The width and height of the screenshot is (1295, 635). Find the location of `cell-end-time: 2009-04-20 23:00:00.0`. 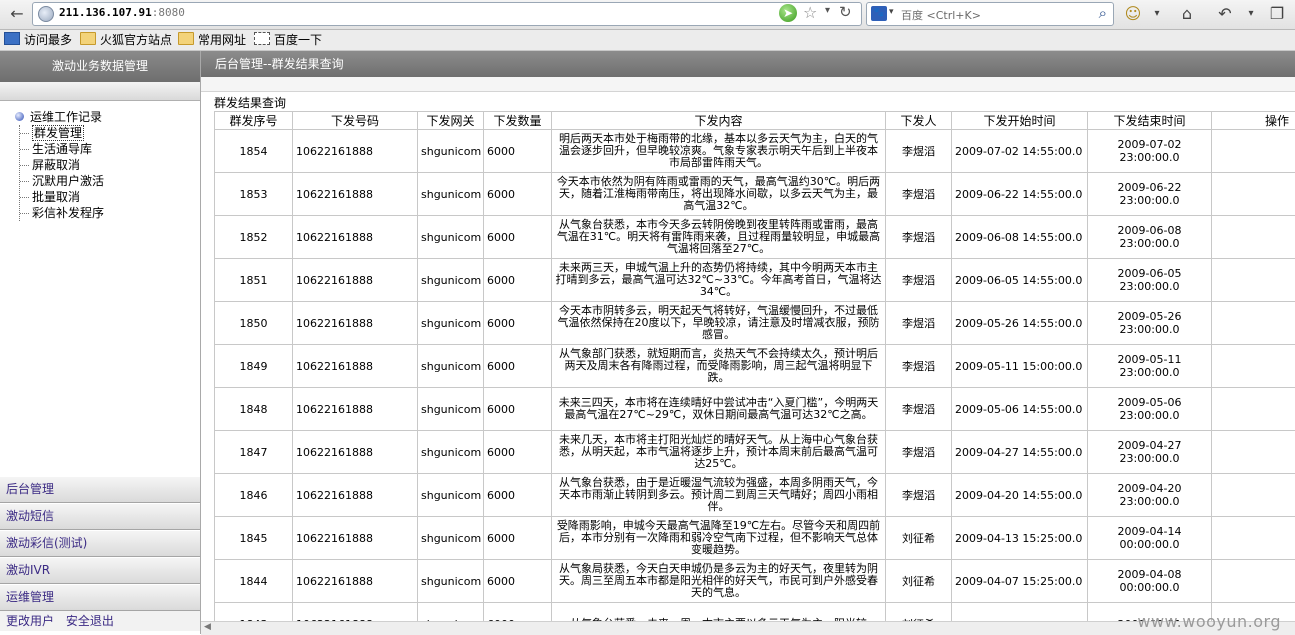

cell-end-time: 2009-04-20 23:00:00.0 is located at coordinates (1150, 495).